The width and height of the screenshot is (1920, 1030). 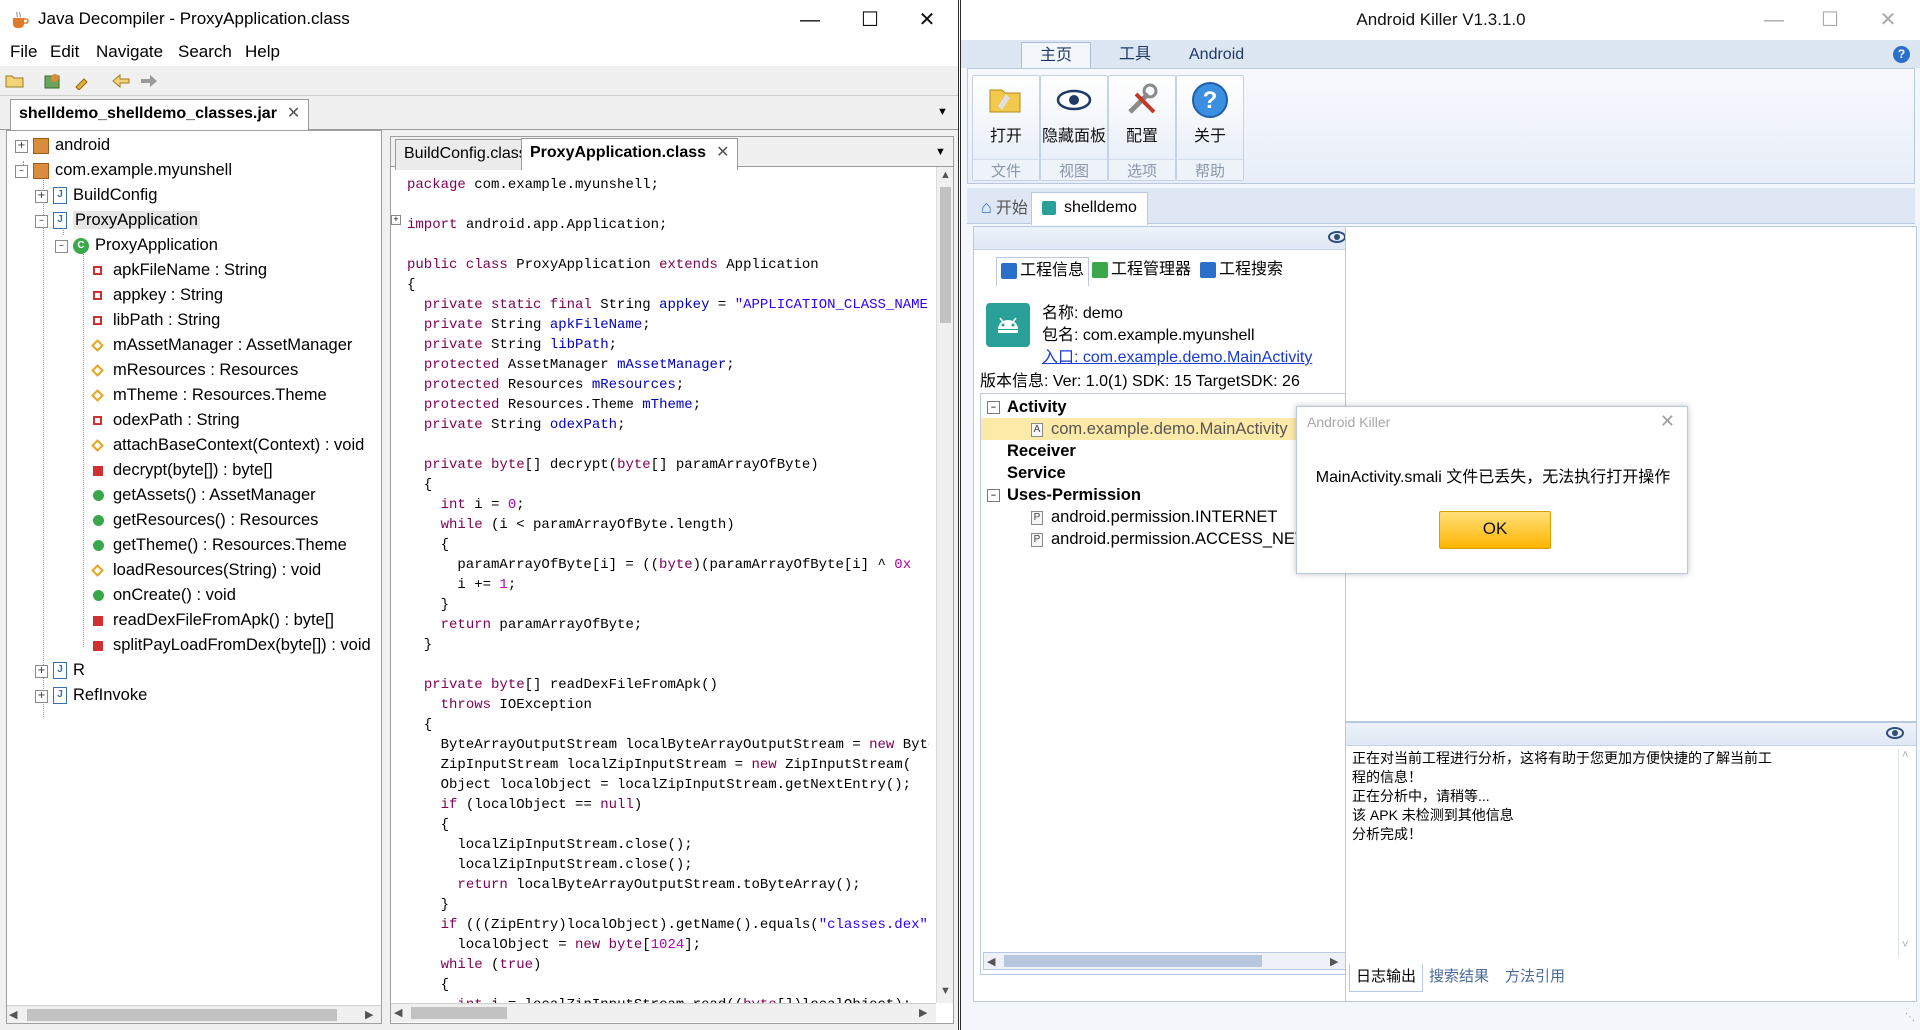 I want to click on ok-button: OK, so click(x=1495, y=530).